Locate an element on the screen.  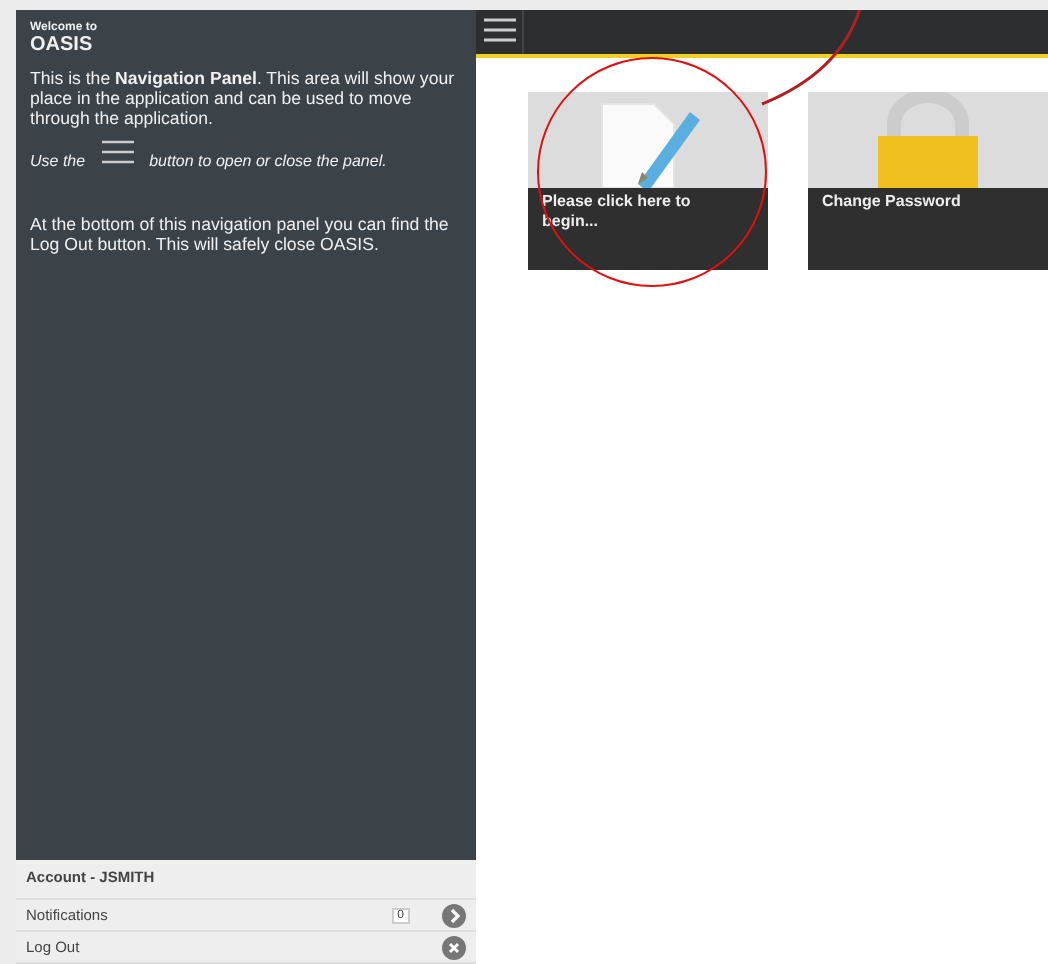
app-title: OASIS is located at coordinates (62, 45).